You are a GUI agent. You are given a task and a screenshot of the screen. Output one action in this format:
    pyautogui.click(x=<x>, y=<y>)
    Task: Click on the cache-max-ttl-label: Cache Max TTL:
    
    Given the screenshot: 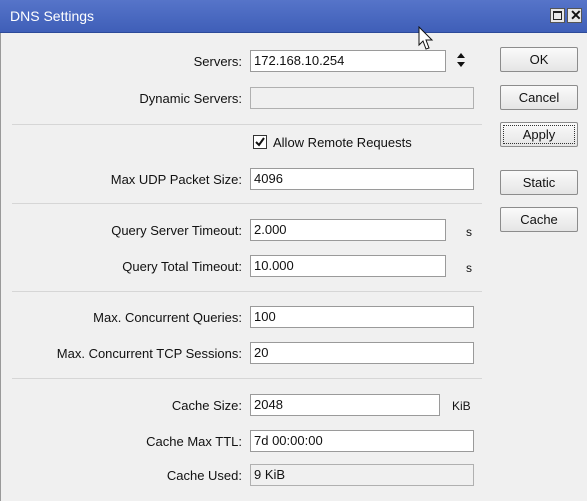 What is the action you would take?
    pyautogui.click(x=194, y=441)
    